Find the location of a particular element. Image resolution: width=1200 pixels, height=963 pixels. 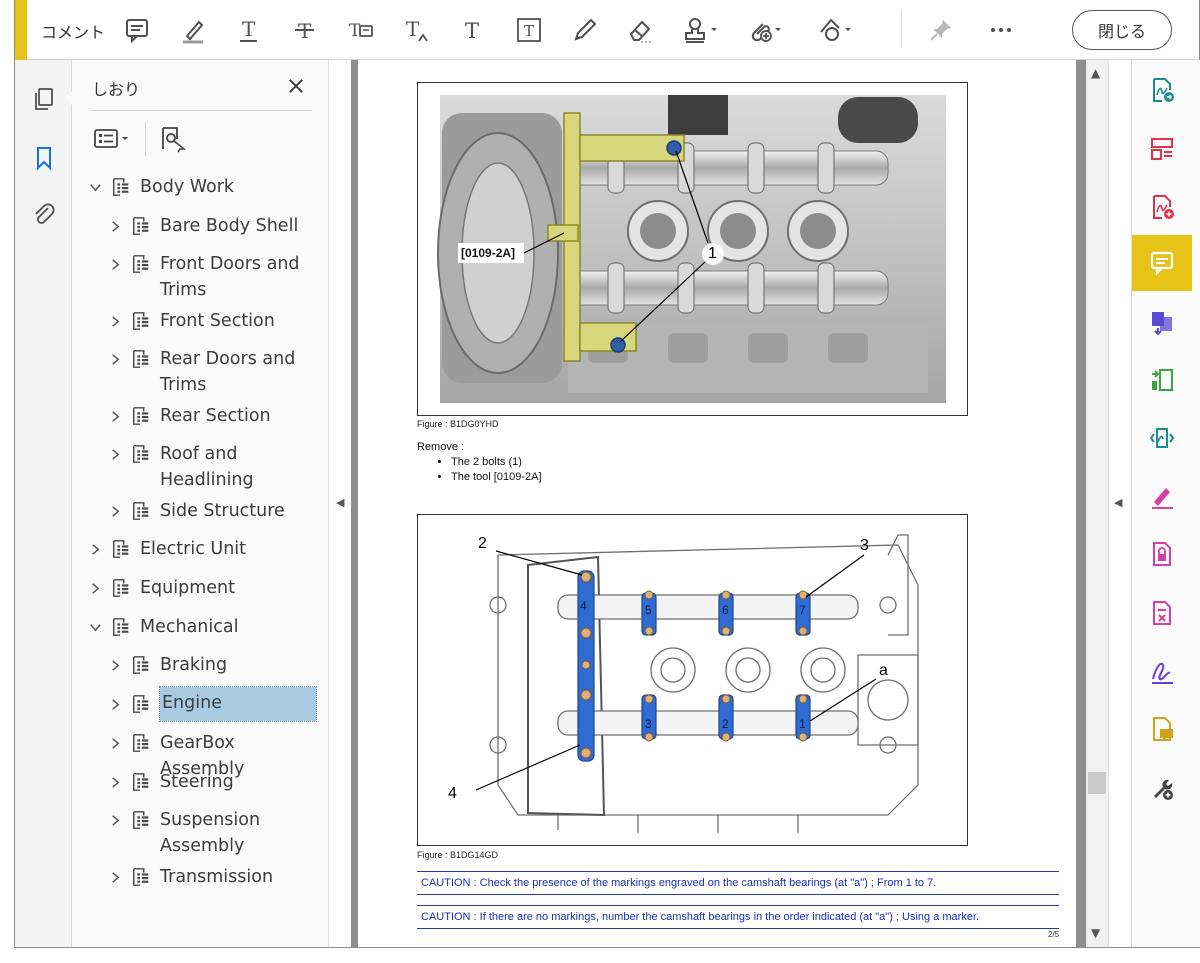

bookmark-item: Bare Body Shell is located at coordinates (213, 226).